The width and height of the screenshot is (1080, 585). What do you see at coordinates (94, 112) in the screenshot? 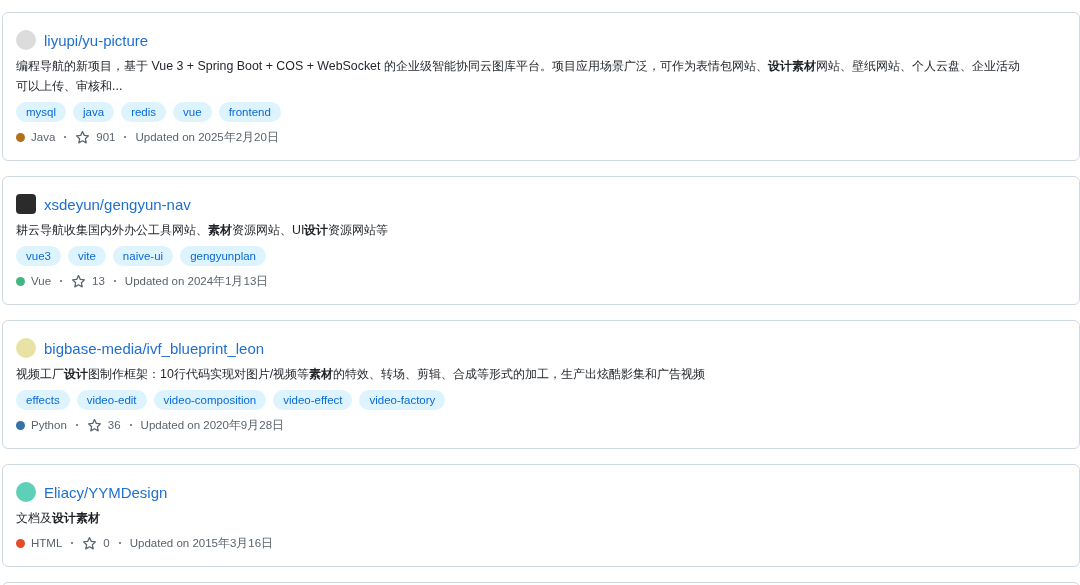
I see `topic-tag: java` at bounding box center [94, 112].